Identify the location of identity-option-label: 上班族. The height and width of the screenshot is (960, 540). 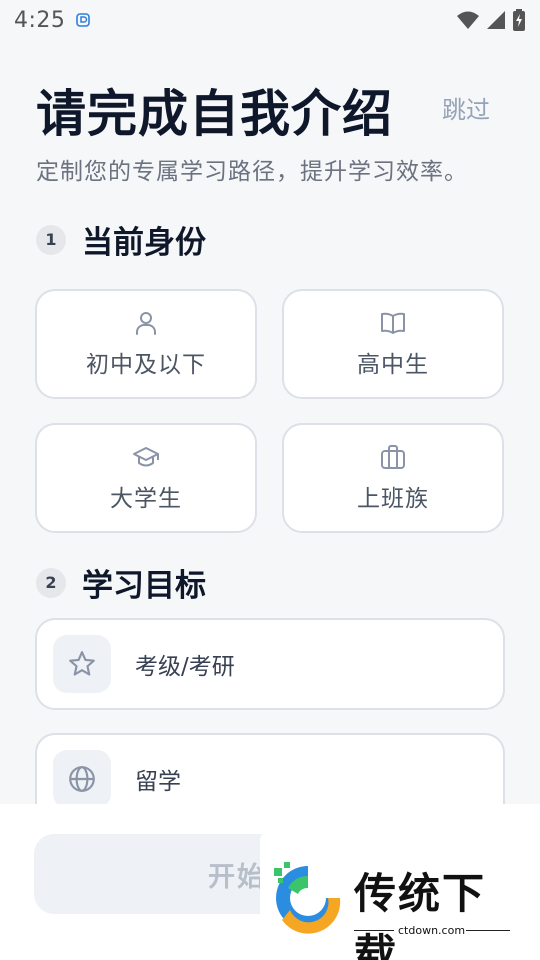
(393, 499).